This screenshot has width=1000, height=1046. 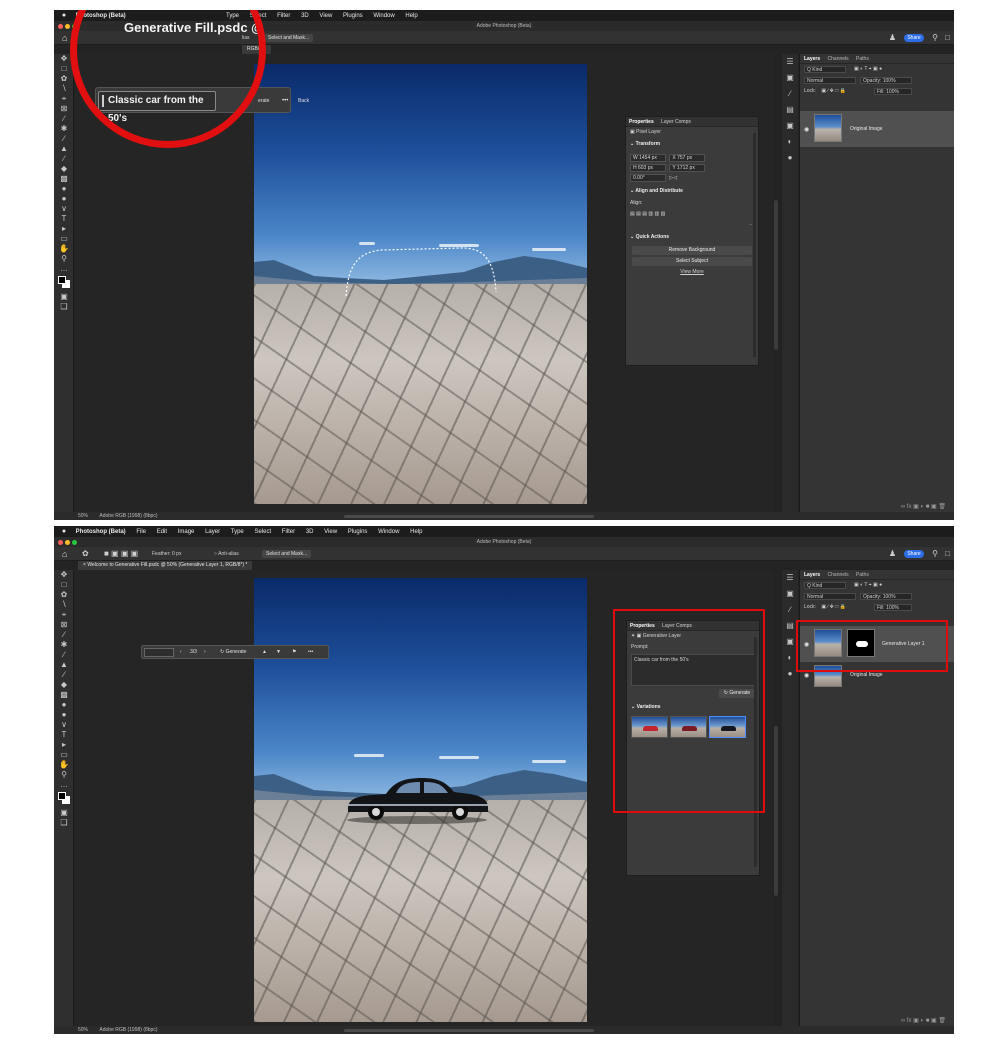 What do you see at coordinates (687, 168) in the screenshot?
I see `y-field: Y 1712 px` at bounding box center [687, 168].